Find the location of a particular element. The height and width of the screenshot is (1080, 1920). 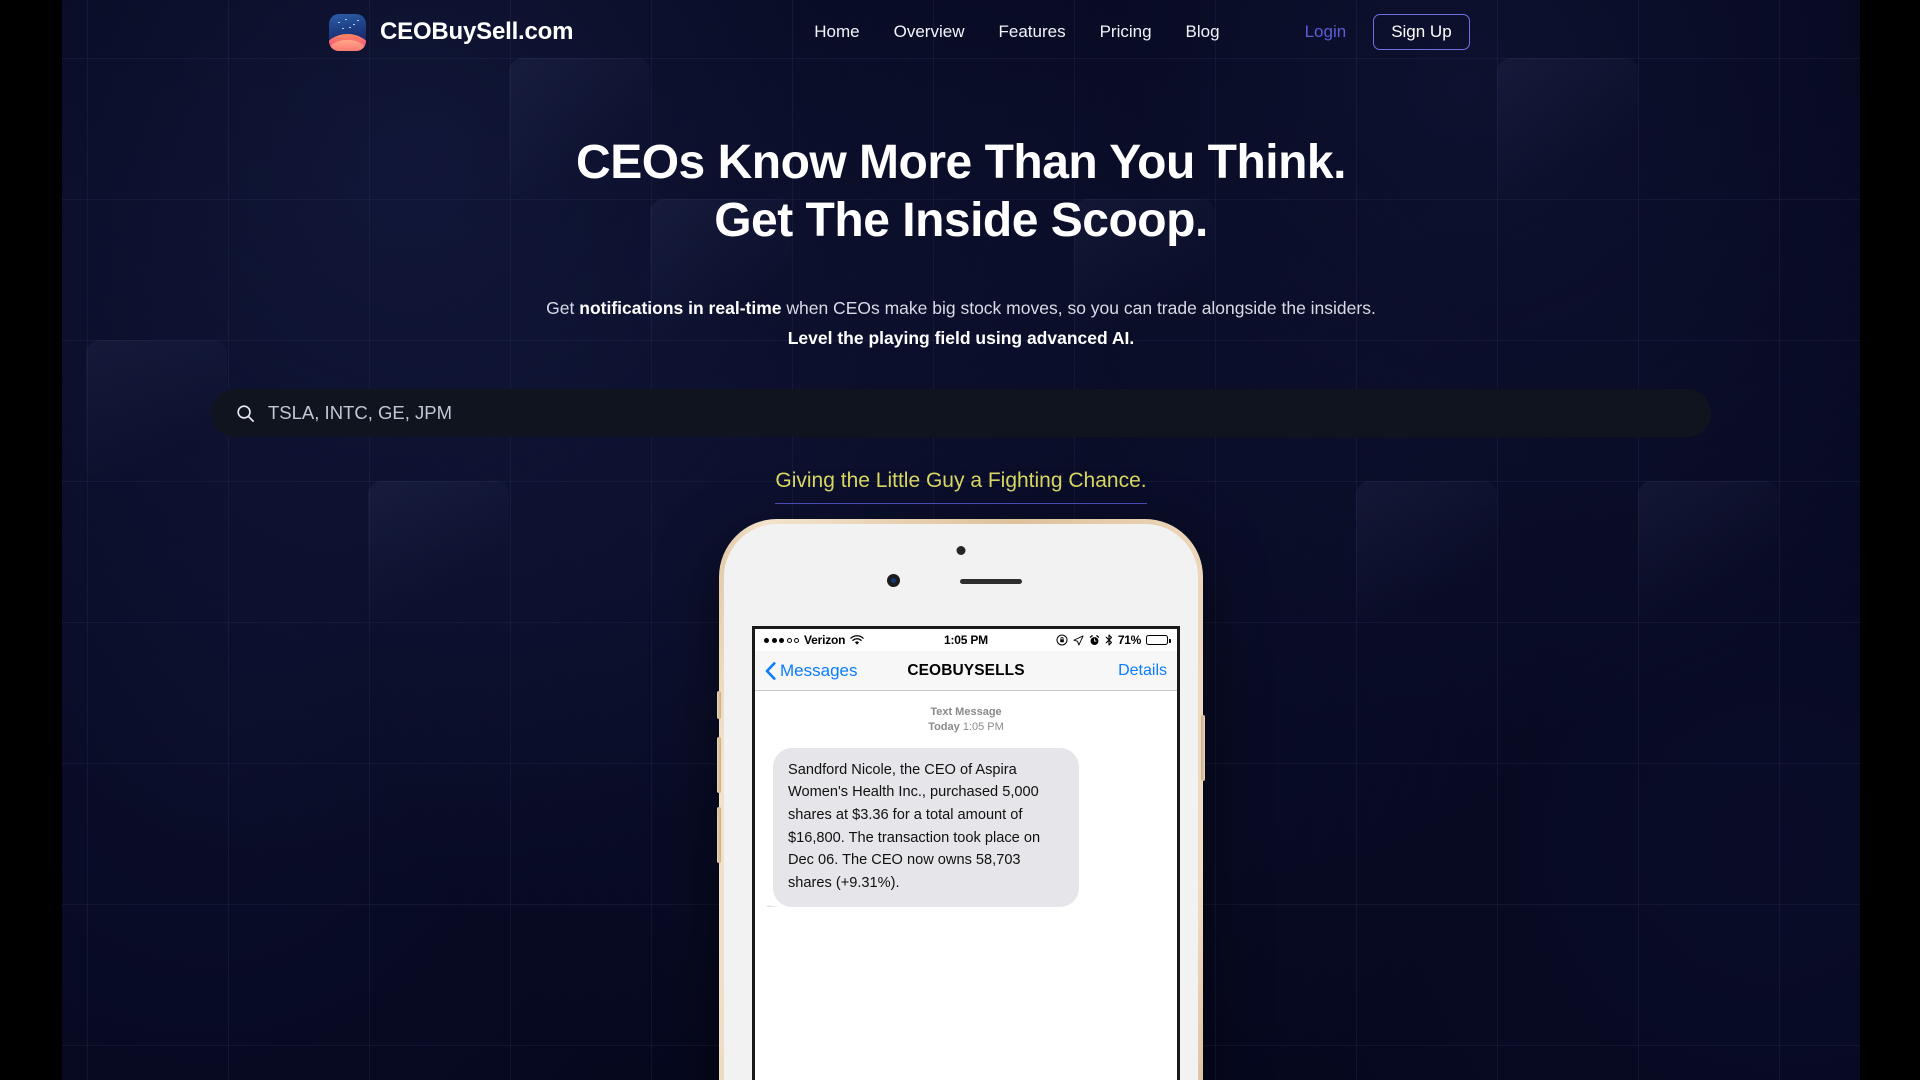

conversation-title: CEOBUYSELLS is located at coordinates (966, 670).